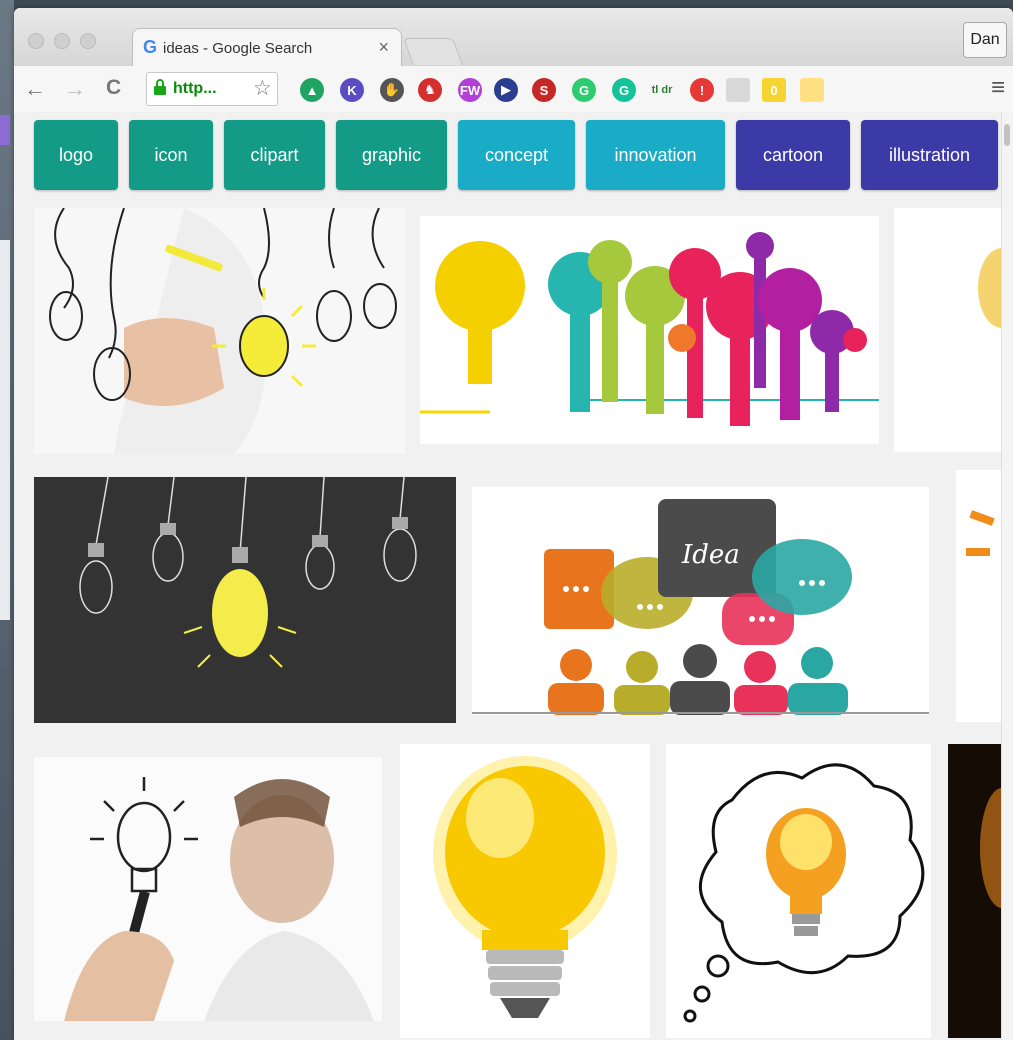 This screenshot has width=1013, height=1040. I want to click on menu-icon: ≡, so click(998, 88).